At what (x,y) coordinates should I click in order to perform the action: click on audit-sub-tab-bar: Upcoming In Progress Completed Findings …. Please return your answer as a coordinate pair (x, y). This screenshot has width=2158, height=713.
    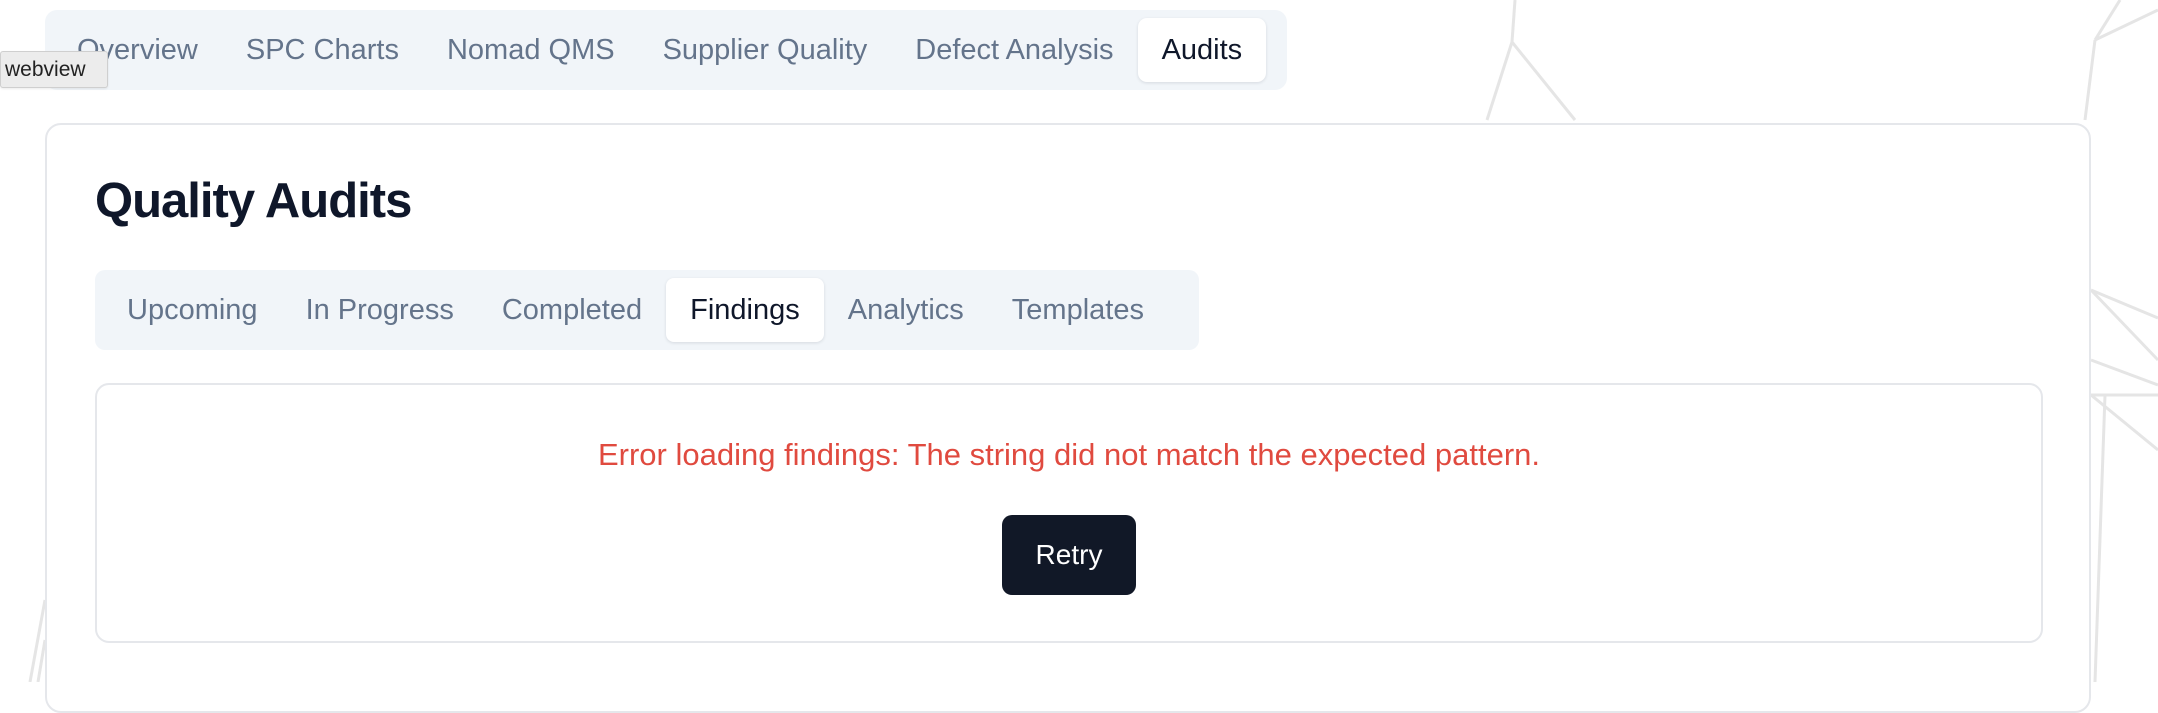
    Looking at the image, I should click on (647, 310).